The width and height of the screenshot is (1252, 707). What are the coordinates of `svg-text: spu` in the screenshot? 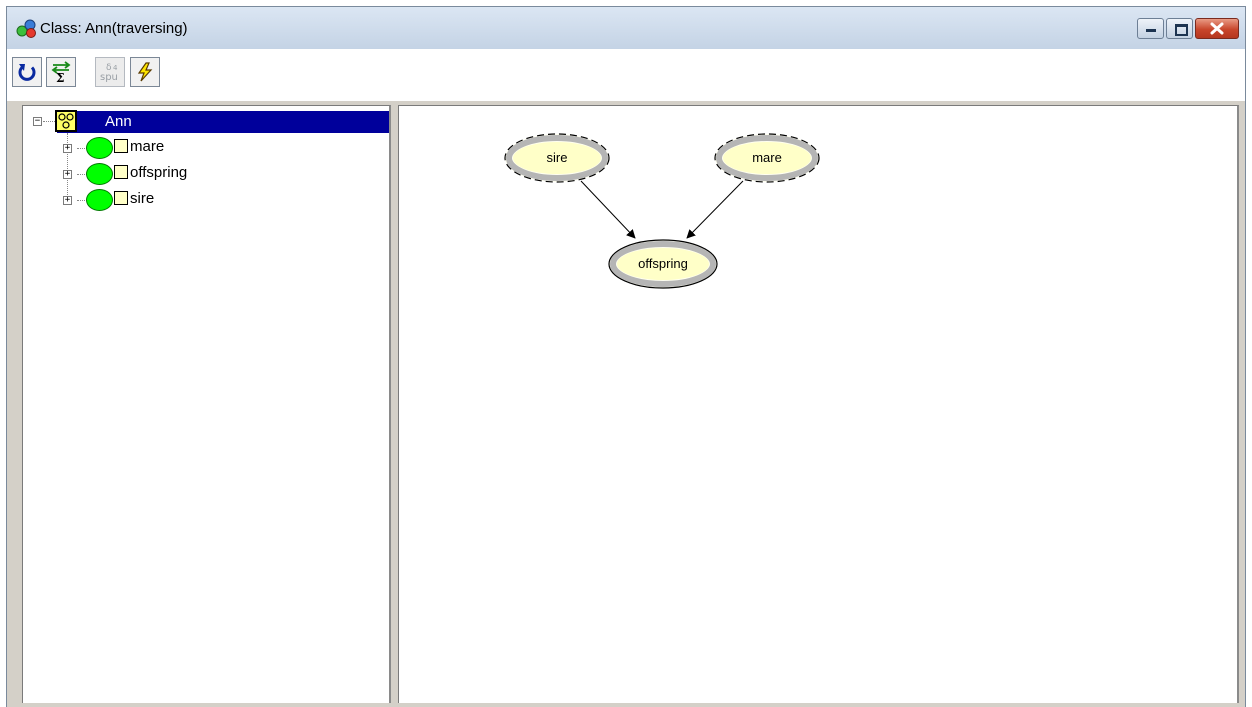 It's located at (109, 77).